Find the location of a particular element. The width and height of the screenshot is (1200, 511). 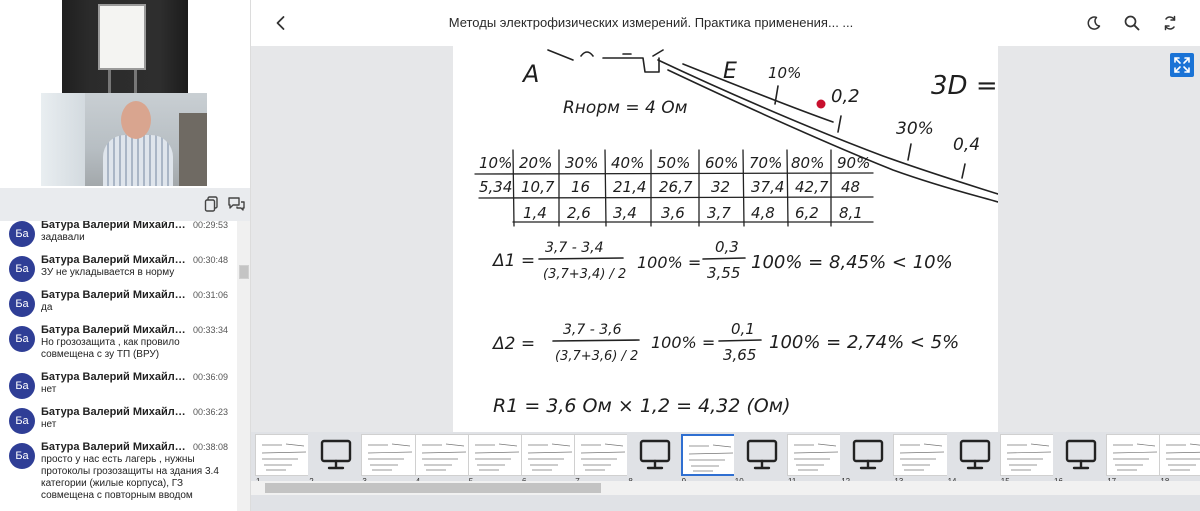

video-feed-board is located at coordinates (125, 47).